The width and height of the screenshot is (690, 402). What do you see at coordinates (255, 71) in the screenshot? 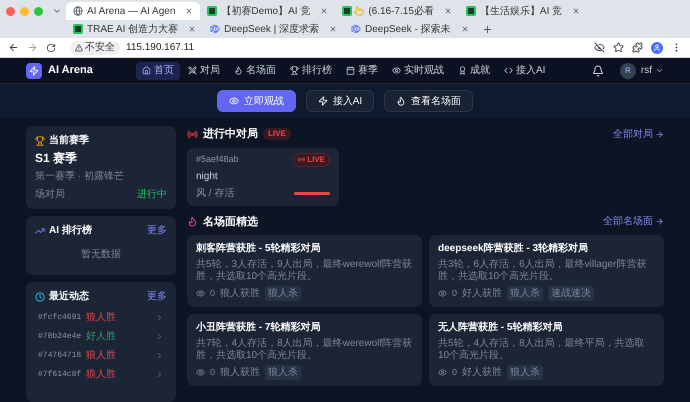
I see `nav-link: 名场面` at bounding box center [255, 71].